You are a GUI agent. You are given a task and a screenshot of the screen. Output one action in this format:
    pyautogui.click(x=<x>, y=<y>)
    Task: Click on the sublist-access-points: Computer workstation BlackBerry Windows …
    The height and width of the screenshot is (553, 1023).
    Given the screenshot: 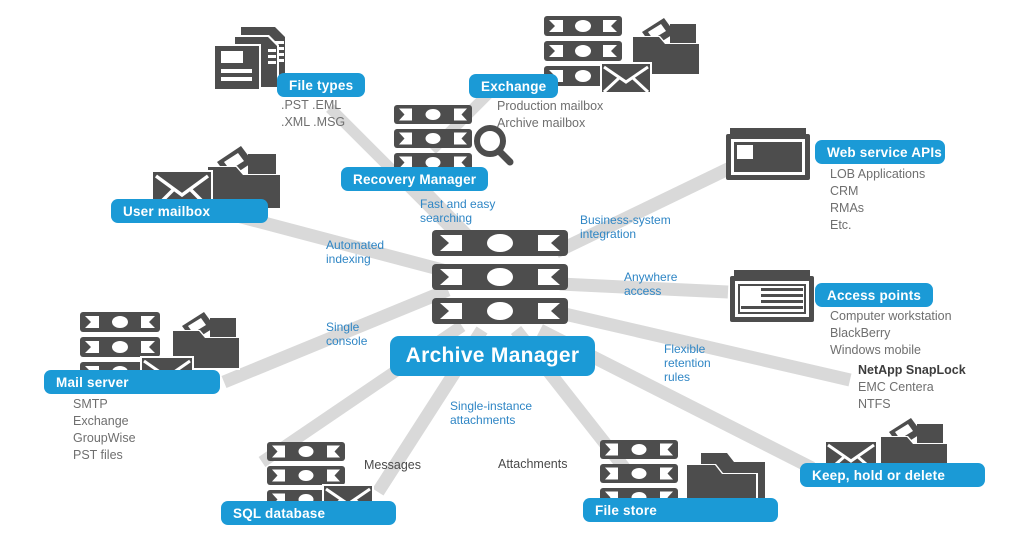 What is the action you would take?
    pyautogui.click(x=891, y=333)
    